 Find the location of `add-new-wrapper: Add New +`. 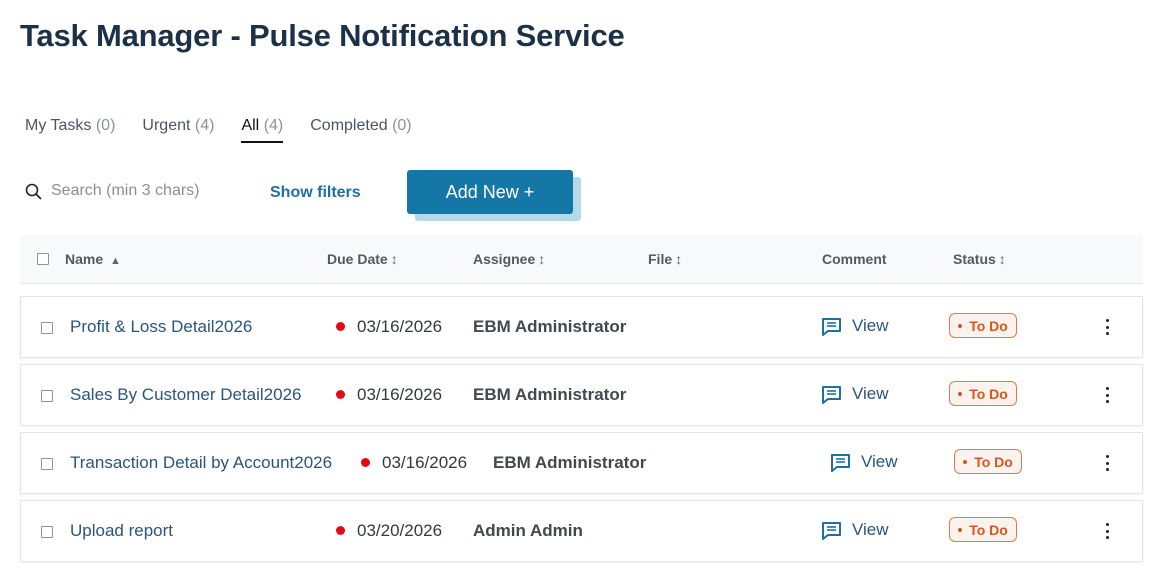

add-new-wrapper: Add New + is located at coordinates (494, 195).